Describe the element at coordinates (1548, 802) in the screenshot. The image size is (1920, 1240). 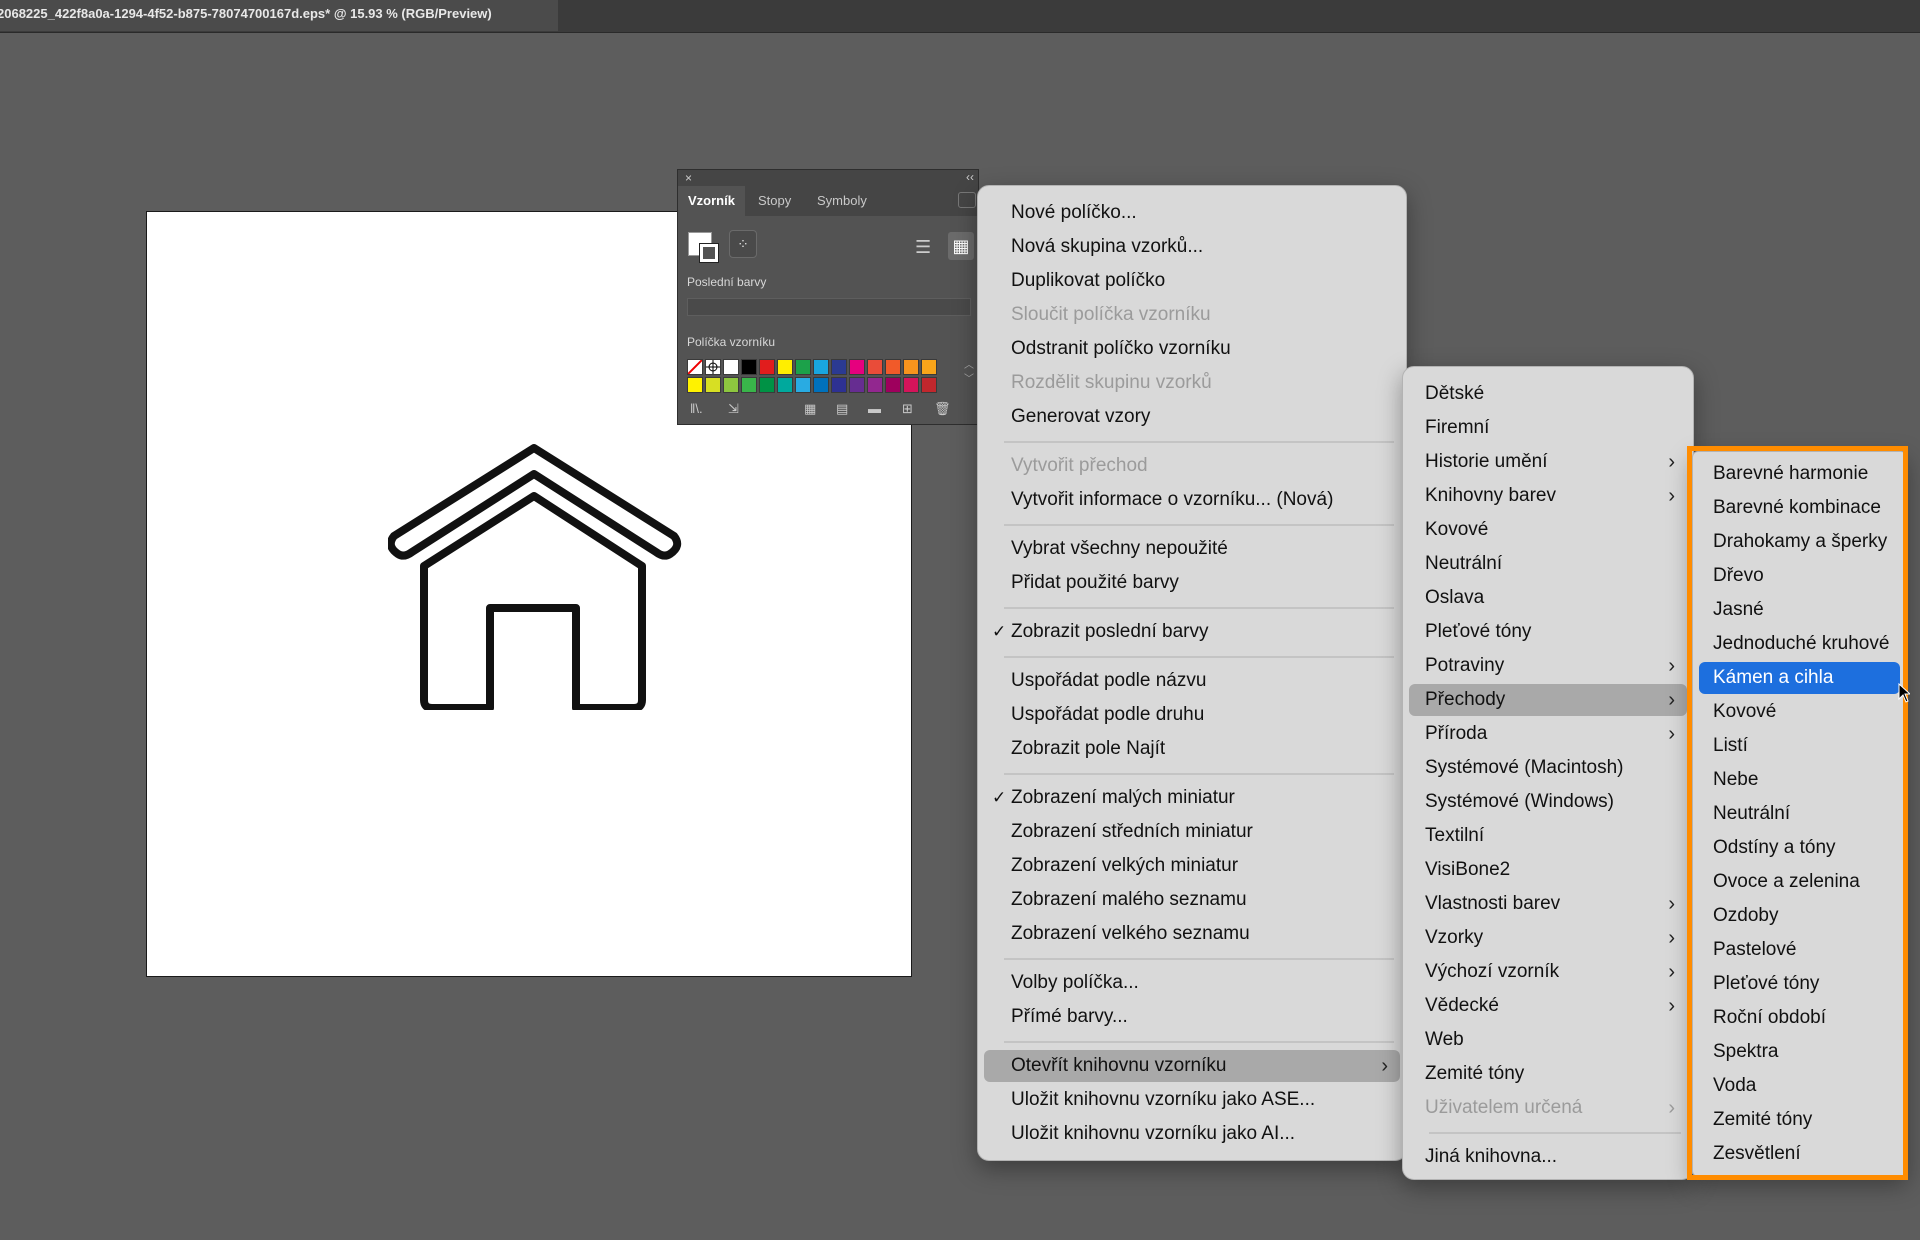
I see `library-menu-item: Systémové (Windows)` at that location.